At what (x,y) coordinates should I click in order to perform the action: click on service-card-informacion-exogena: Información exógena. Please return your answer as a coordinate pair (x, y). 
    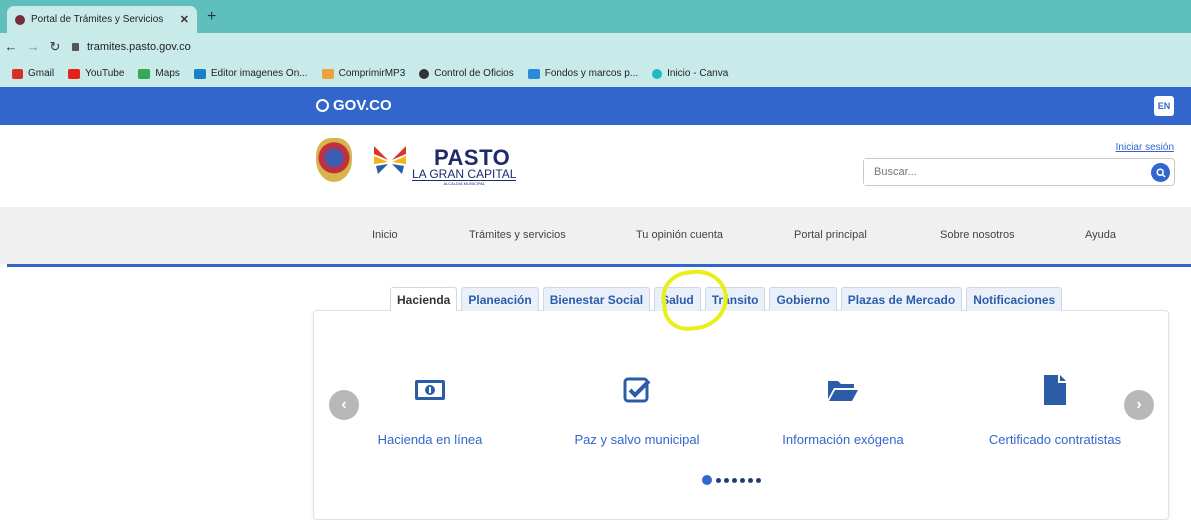
    Looking at the image, I should click on (843, 409).